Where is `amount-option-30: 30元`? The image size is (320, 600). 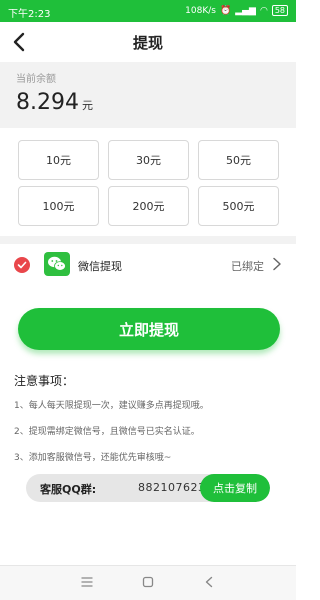
amount-option-30: 30元 is located at coordinates (148, 160).